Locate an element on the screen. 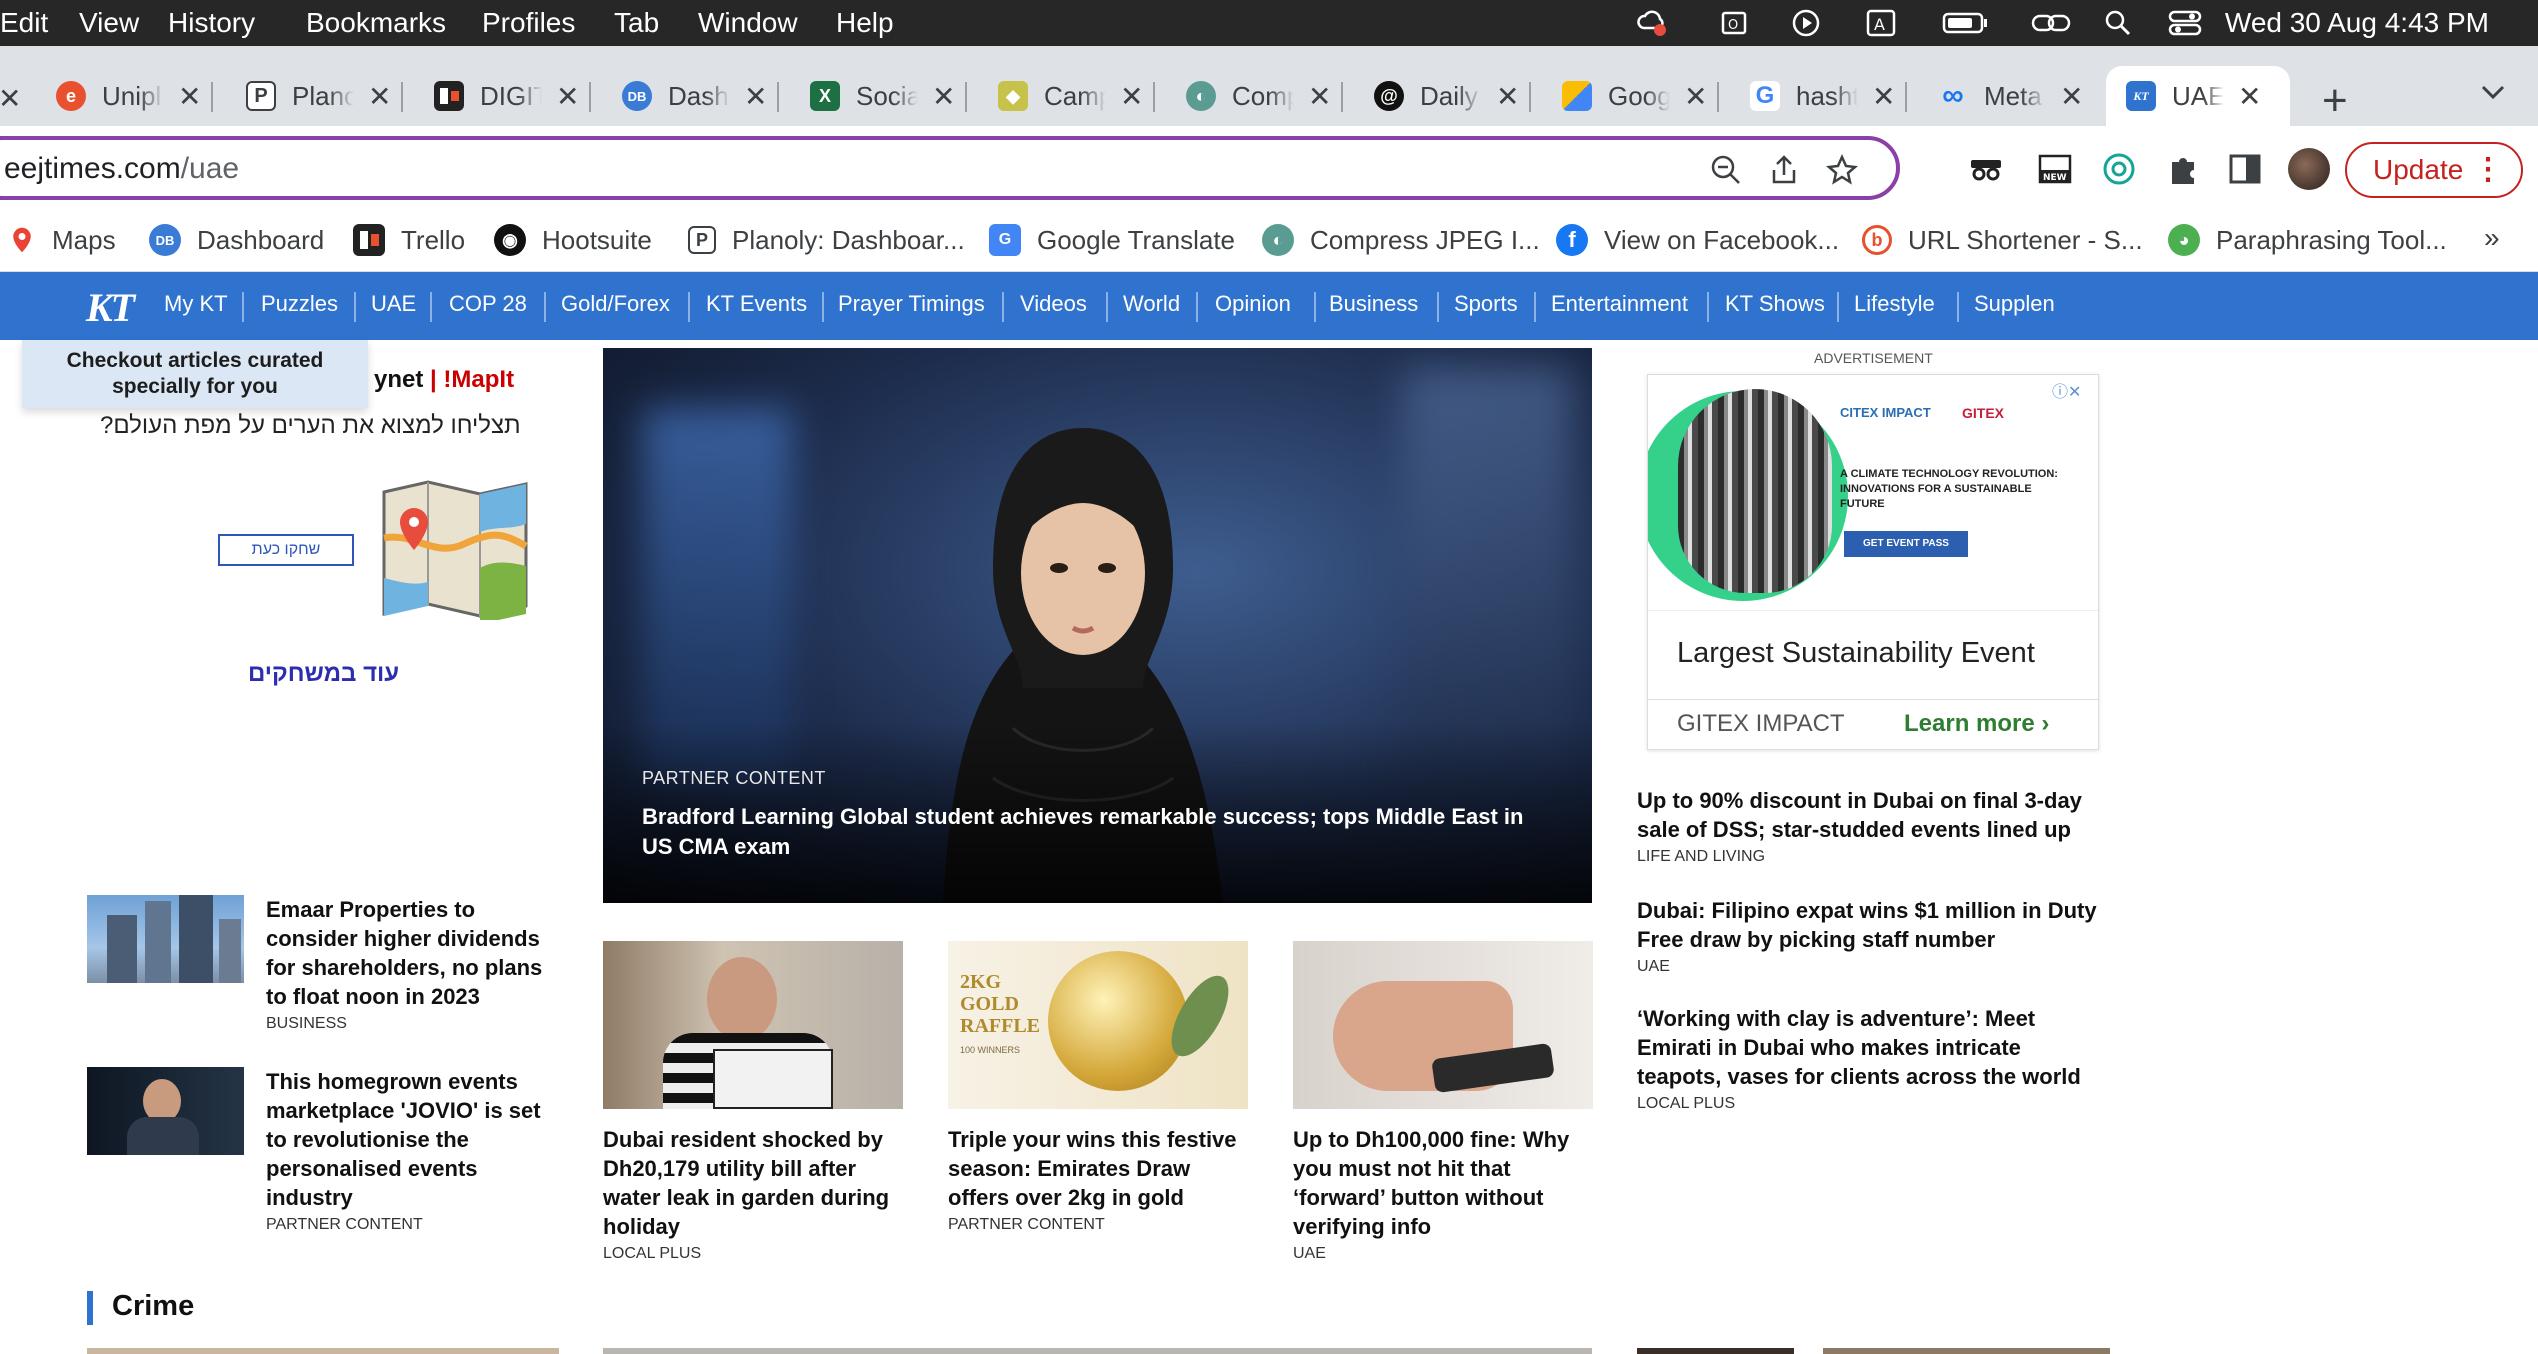 The height and width of the screenshot is (1354, 2538). nav-cop28: COP 28 is located at coordinates (488, 304).